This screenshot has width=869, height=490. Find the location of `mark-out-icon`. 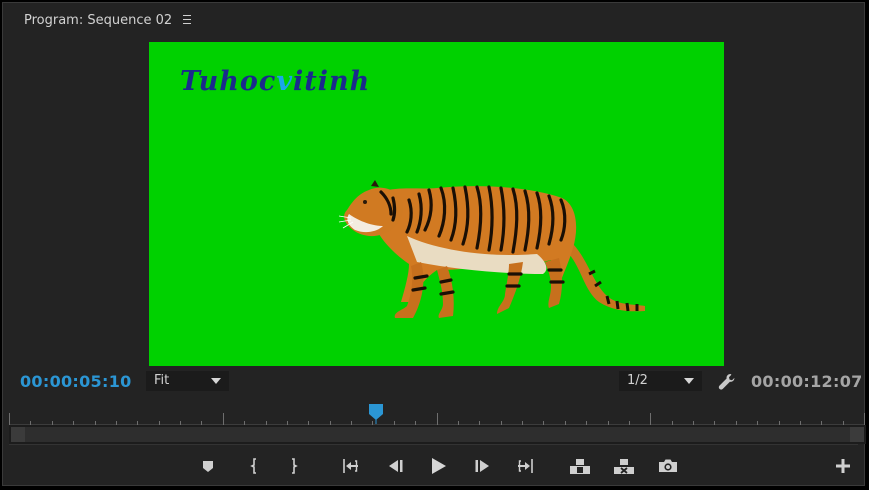

mark-out-icon is located at coordinates (295, 466).